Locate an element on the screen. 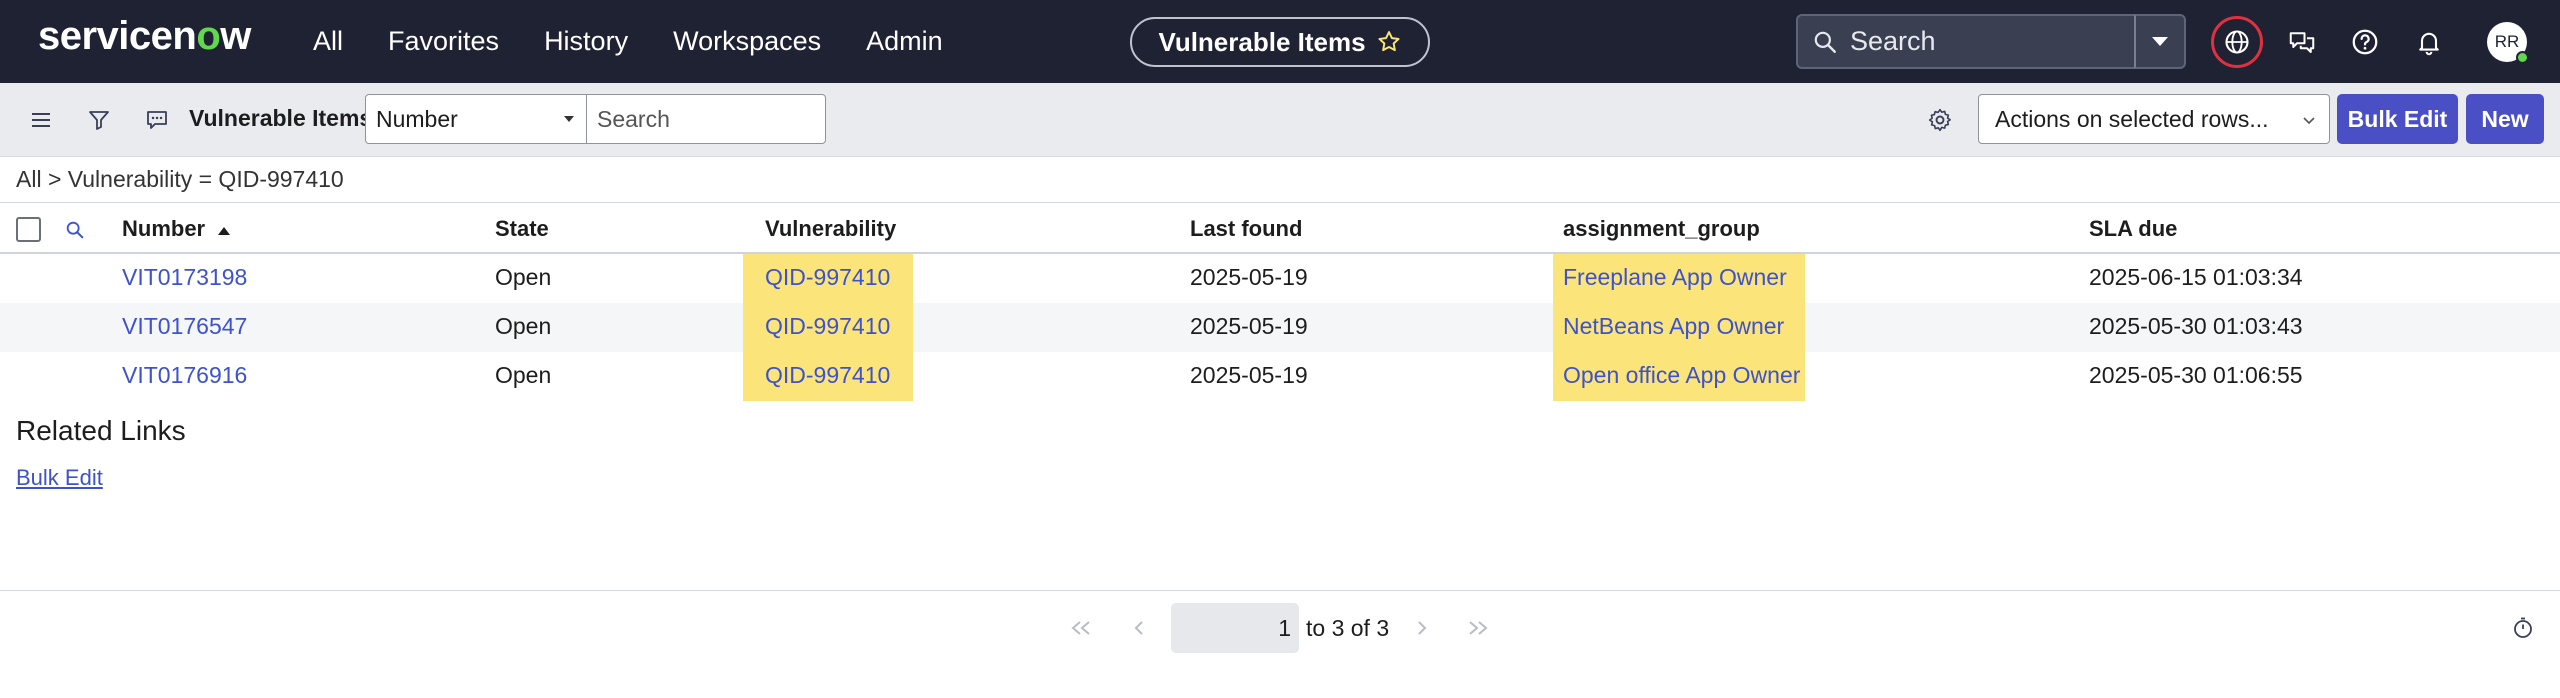 The image size is (2560, 698). logo-text-part: servicen is located at coordinates (117, 36).